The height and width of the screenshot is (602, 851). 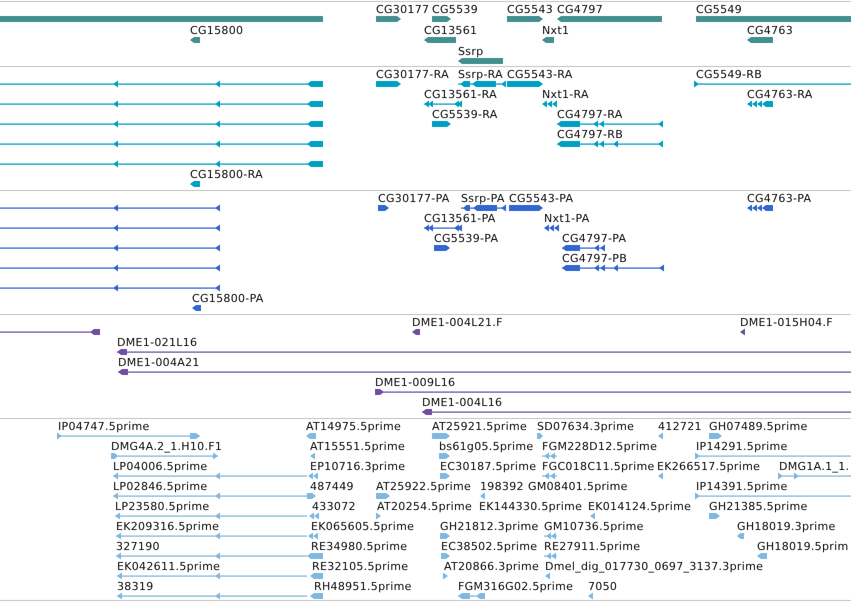 What do you see at coordinates (403, 9) in the screenshot?
I see `gene-label: CG30177` at bounding box center [403, 9].